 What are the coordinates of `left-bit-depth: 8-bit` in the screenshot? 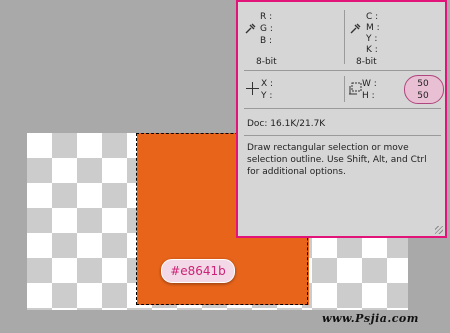 It's located at (266, 62).